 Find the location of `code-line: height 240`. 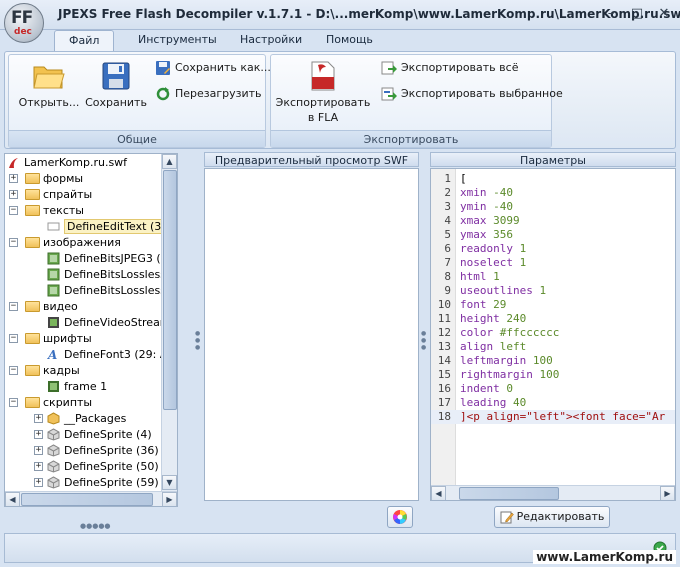

code-line: height 240 is located at coordinates (493, 319).